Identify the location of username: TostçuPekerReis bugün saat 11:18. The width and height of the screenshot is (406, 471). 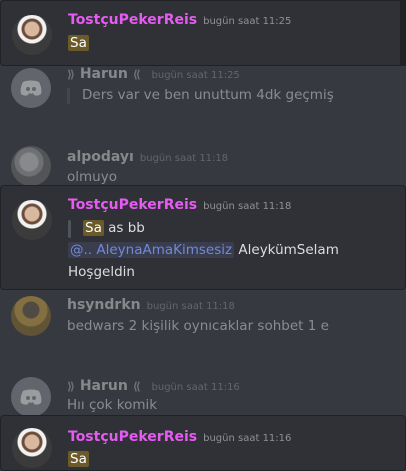
(179, 205).